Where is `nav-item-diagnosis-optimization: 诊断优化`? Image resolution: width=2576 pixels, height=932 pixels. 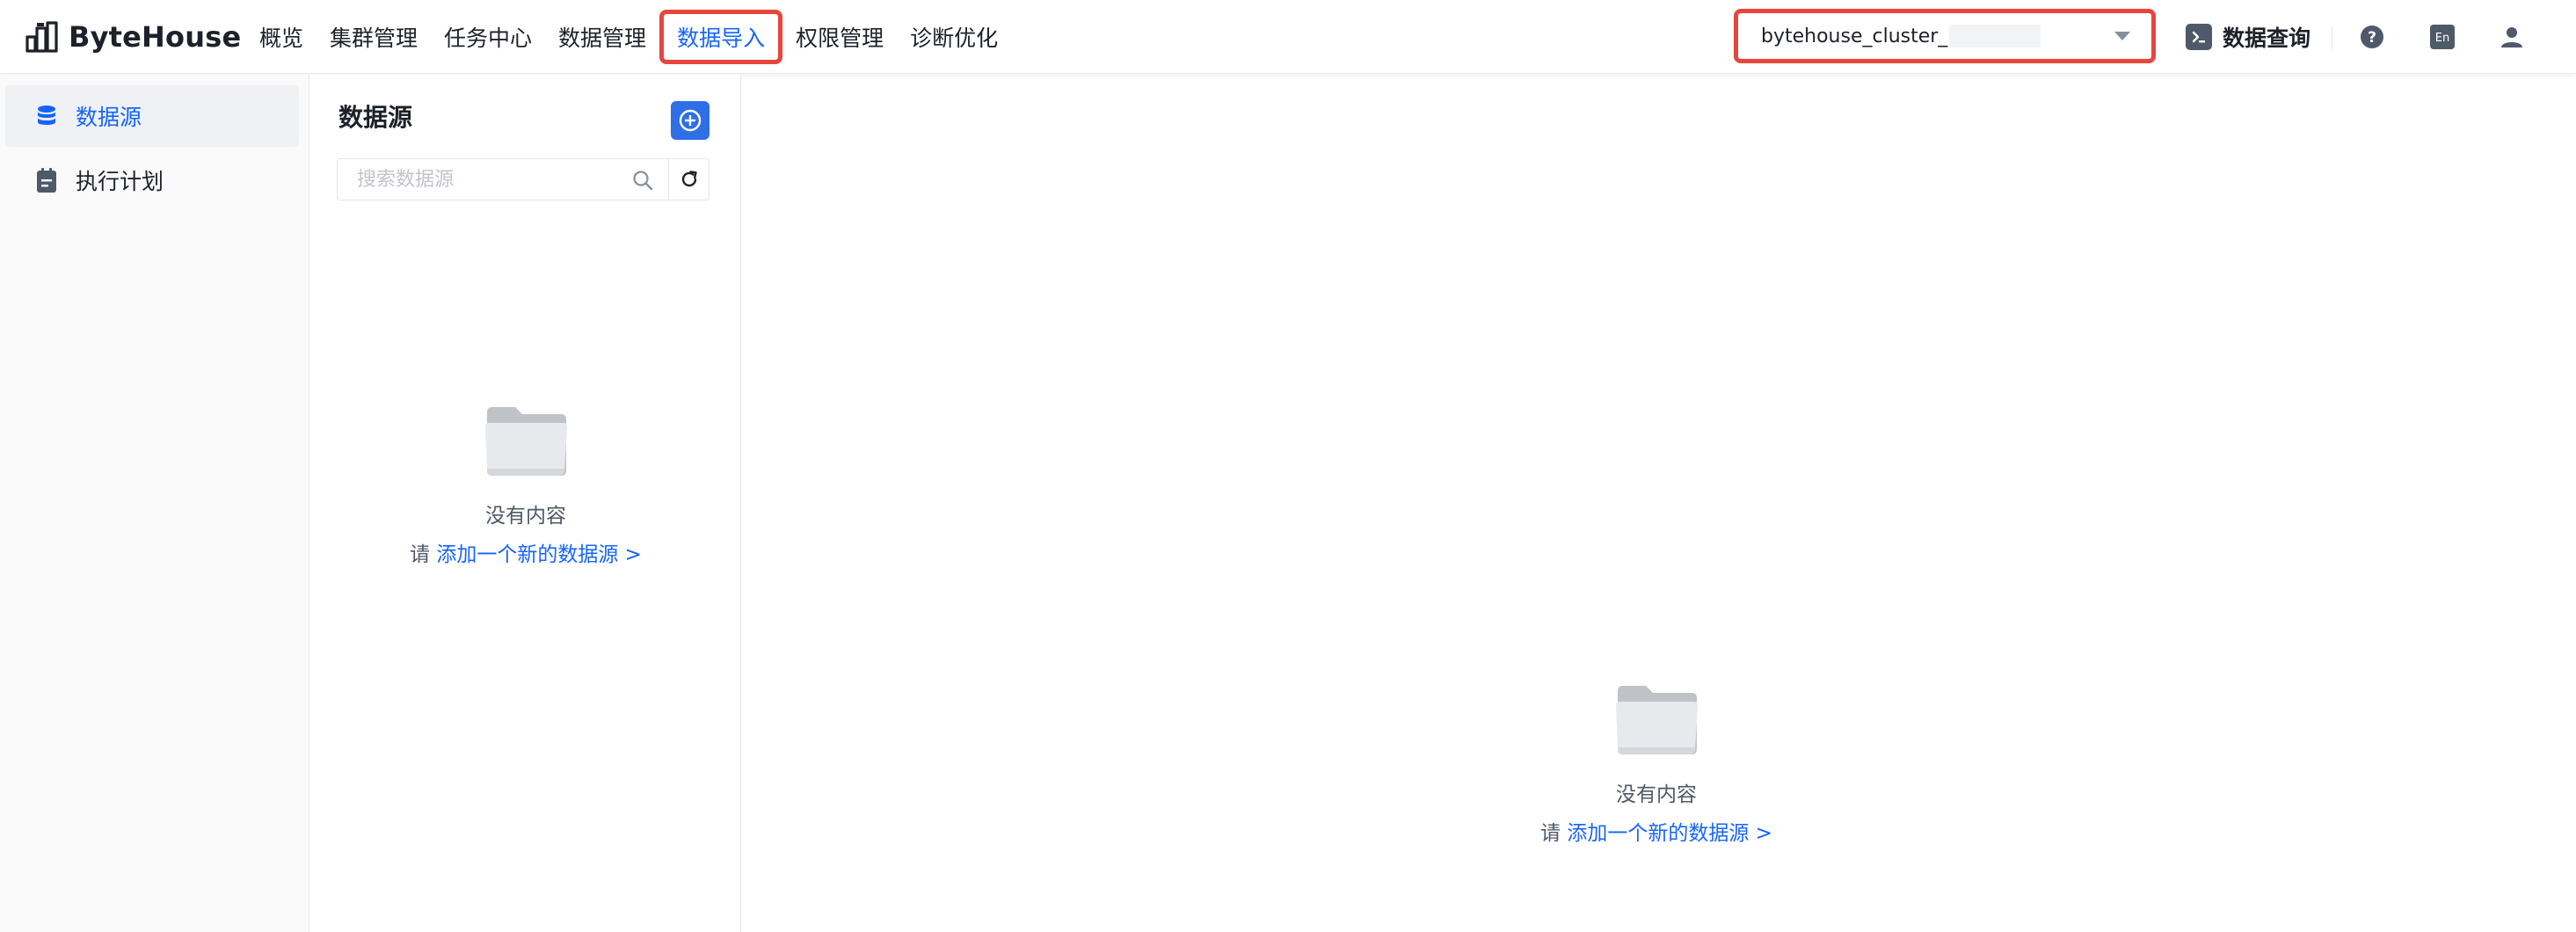
nav-item-diagnosis-optimization: 诊断优化 is located at coordinates (954, 37).